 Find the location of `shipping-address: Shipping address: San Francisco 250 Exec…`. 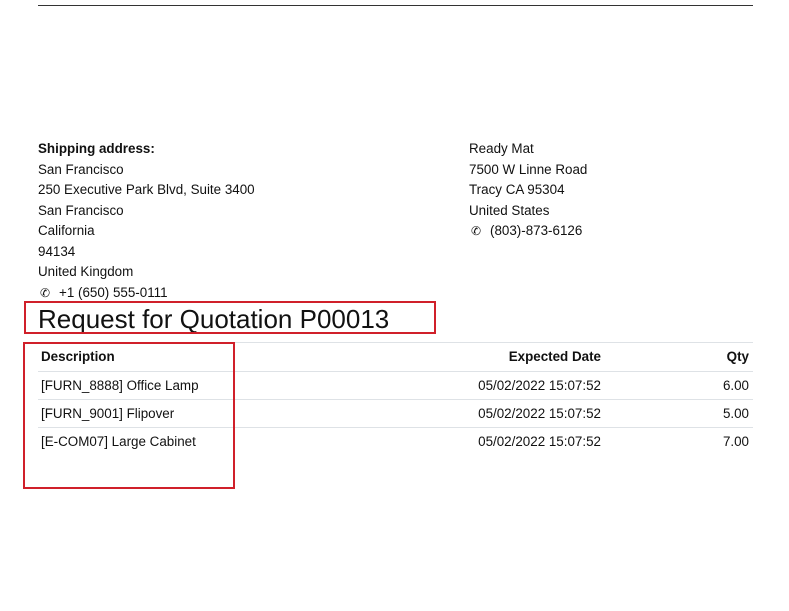

shipping-address: Shipping address: San Francisco 250 Exec… is located at coordinates (146, 221).